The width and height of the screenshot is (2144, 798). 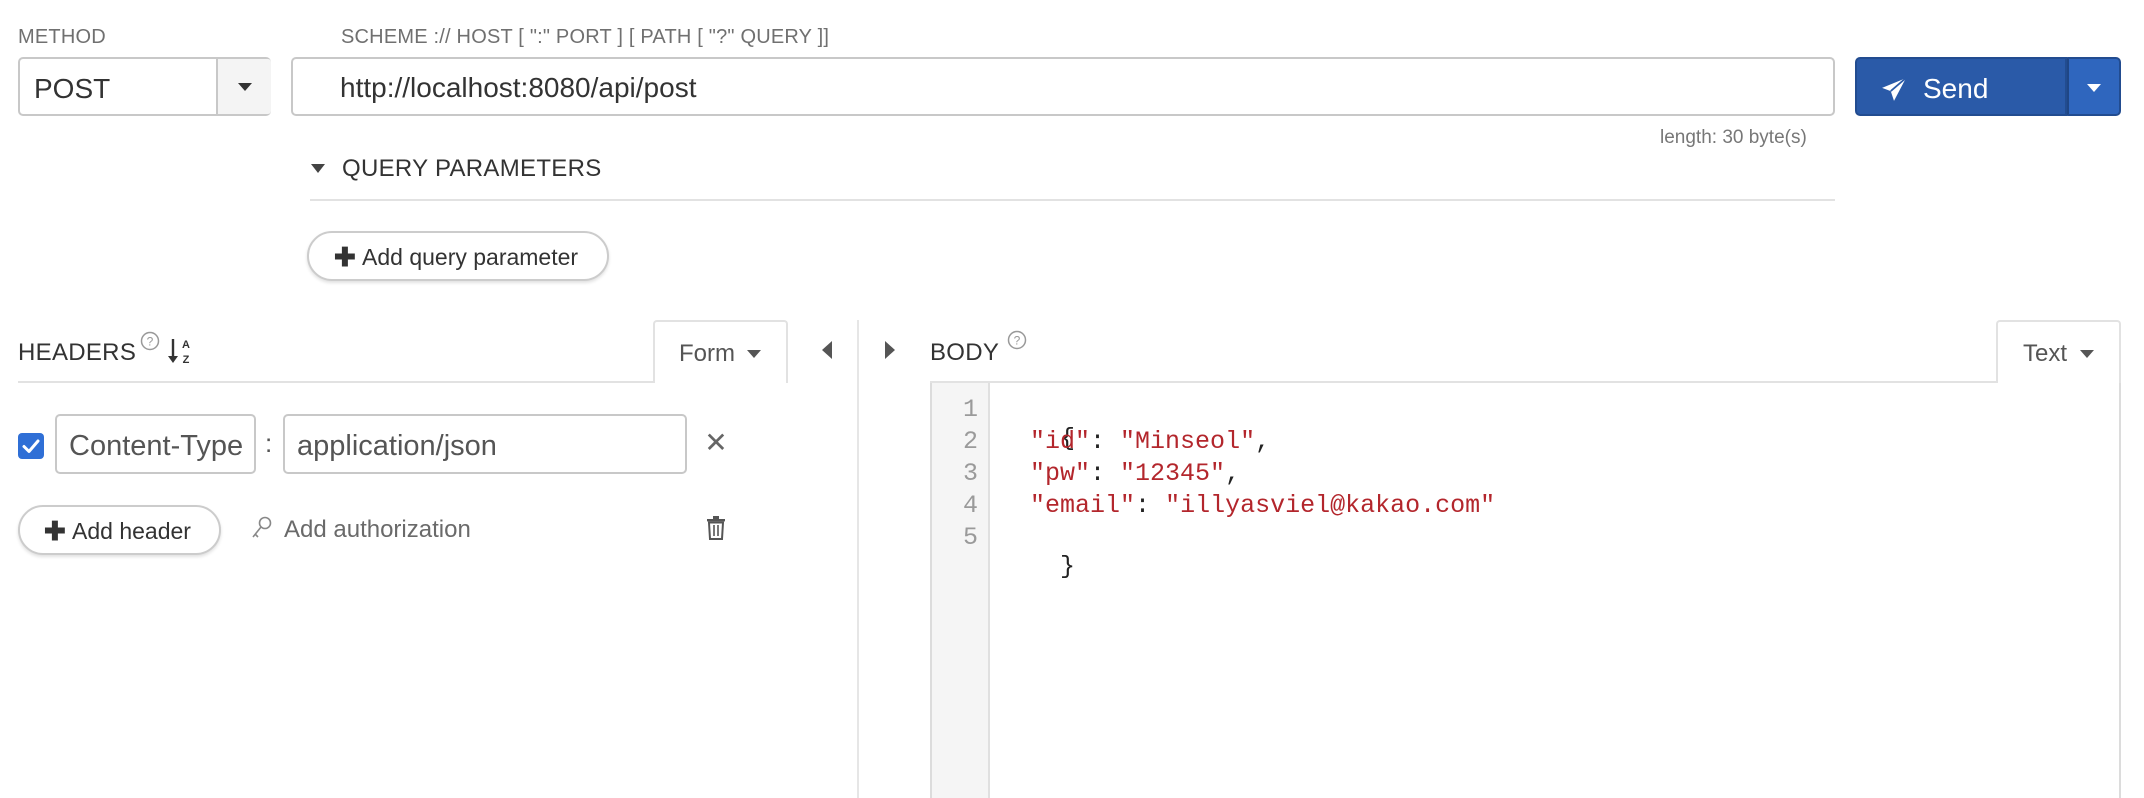 I want to click on code-line: }, so click(x=1037, y=566).